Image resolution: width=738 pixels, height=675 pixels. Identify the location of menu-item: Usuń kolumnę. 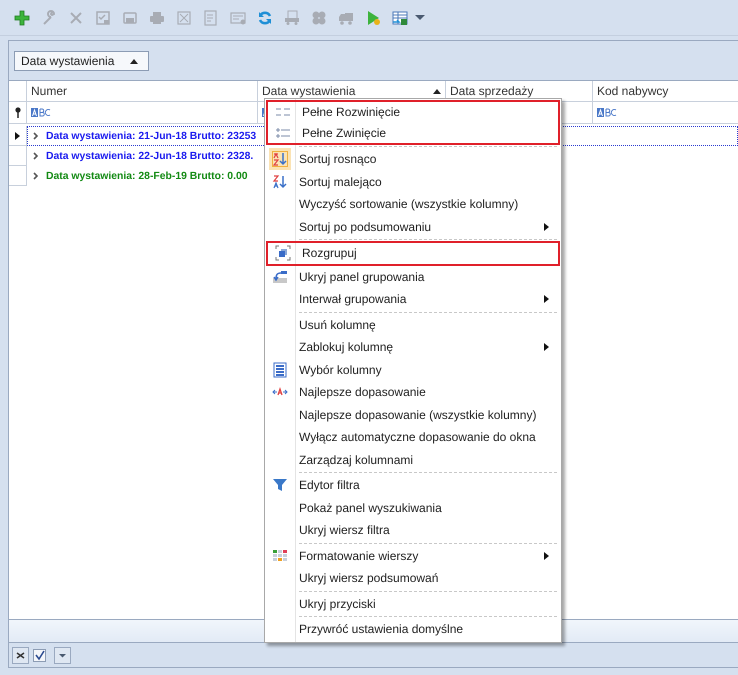
(413, 325).